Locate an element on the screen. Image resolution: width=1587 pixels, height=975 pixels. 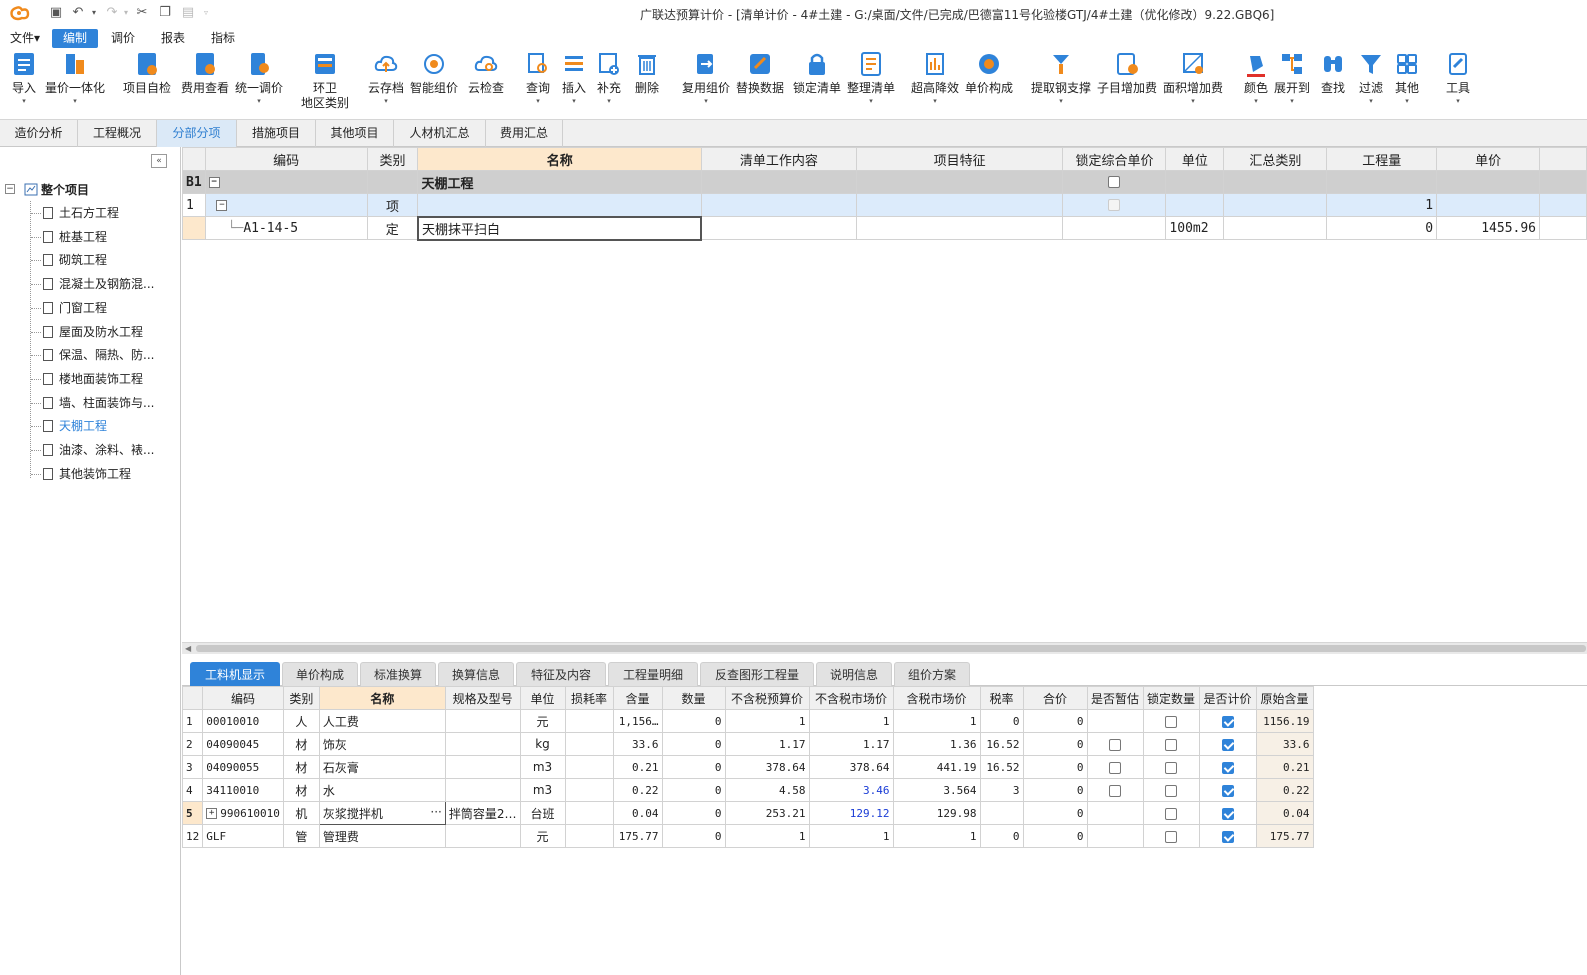
expand-to-button: 展开到 ▾ is located at coordinates (1292, 78).